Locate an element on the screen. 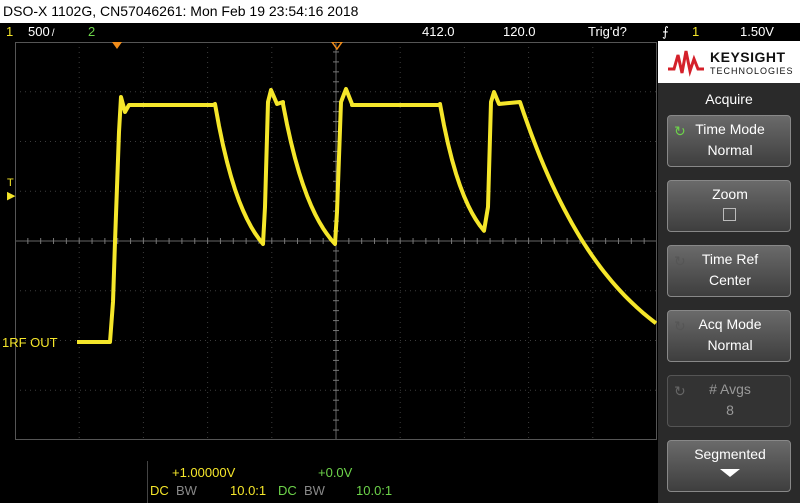 The image size is (800, 503). brand-subtitle: TECHNOLOGIES is located at coordinates (752, 71).